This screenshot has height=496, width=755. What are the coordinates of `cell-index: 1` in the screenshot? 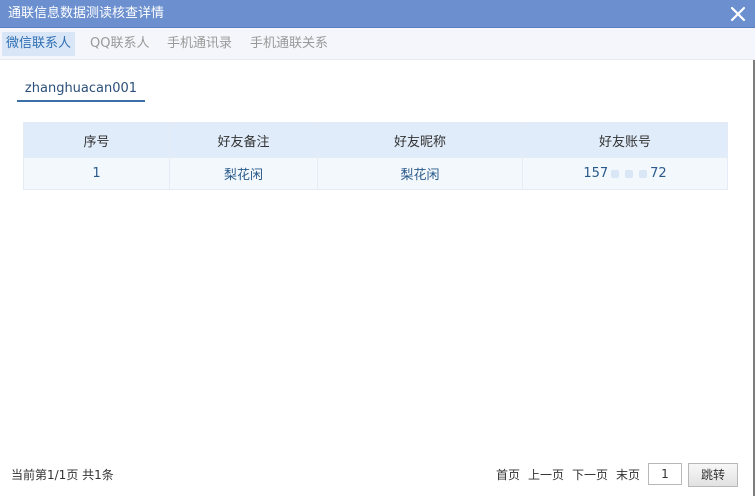 It's located at (96, 173).